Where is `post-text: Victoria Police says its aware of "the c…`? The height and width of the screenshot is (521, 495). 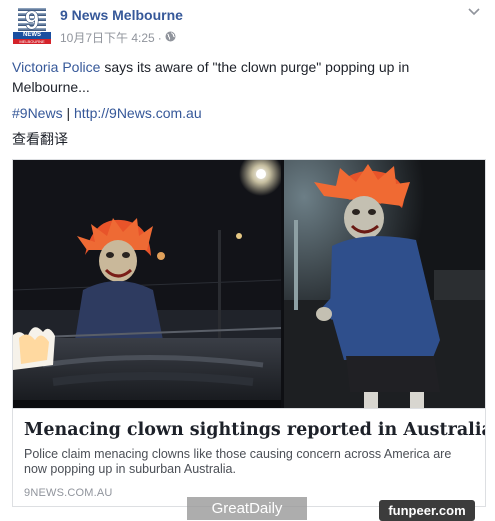 post-text: Victoria Police says its aware of "the c… is located at coordinates (247, 77).